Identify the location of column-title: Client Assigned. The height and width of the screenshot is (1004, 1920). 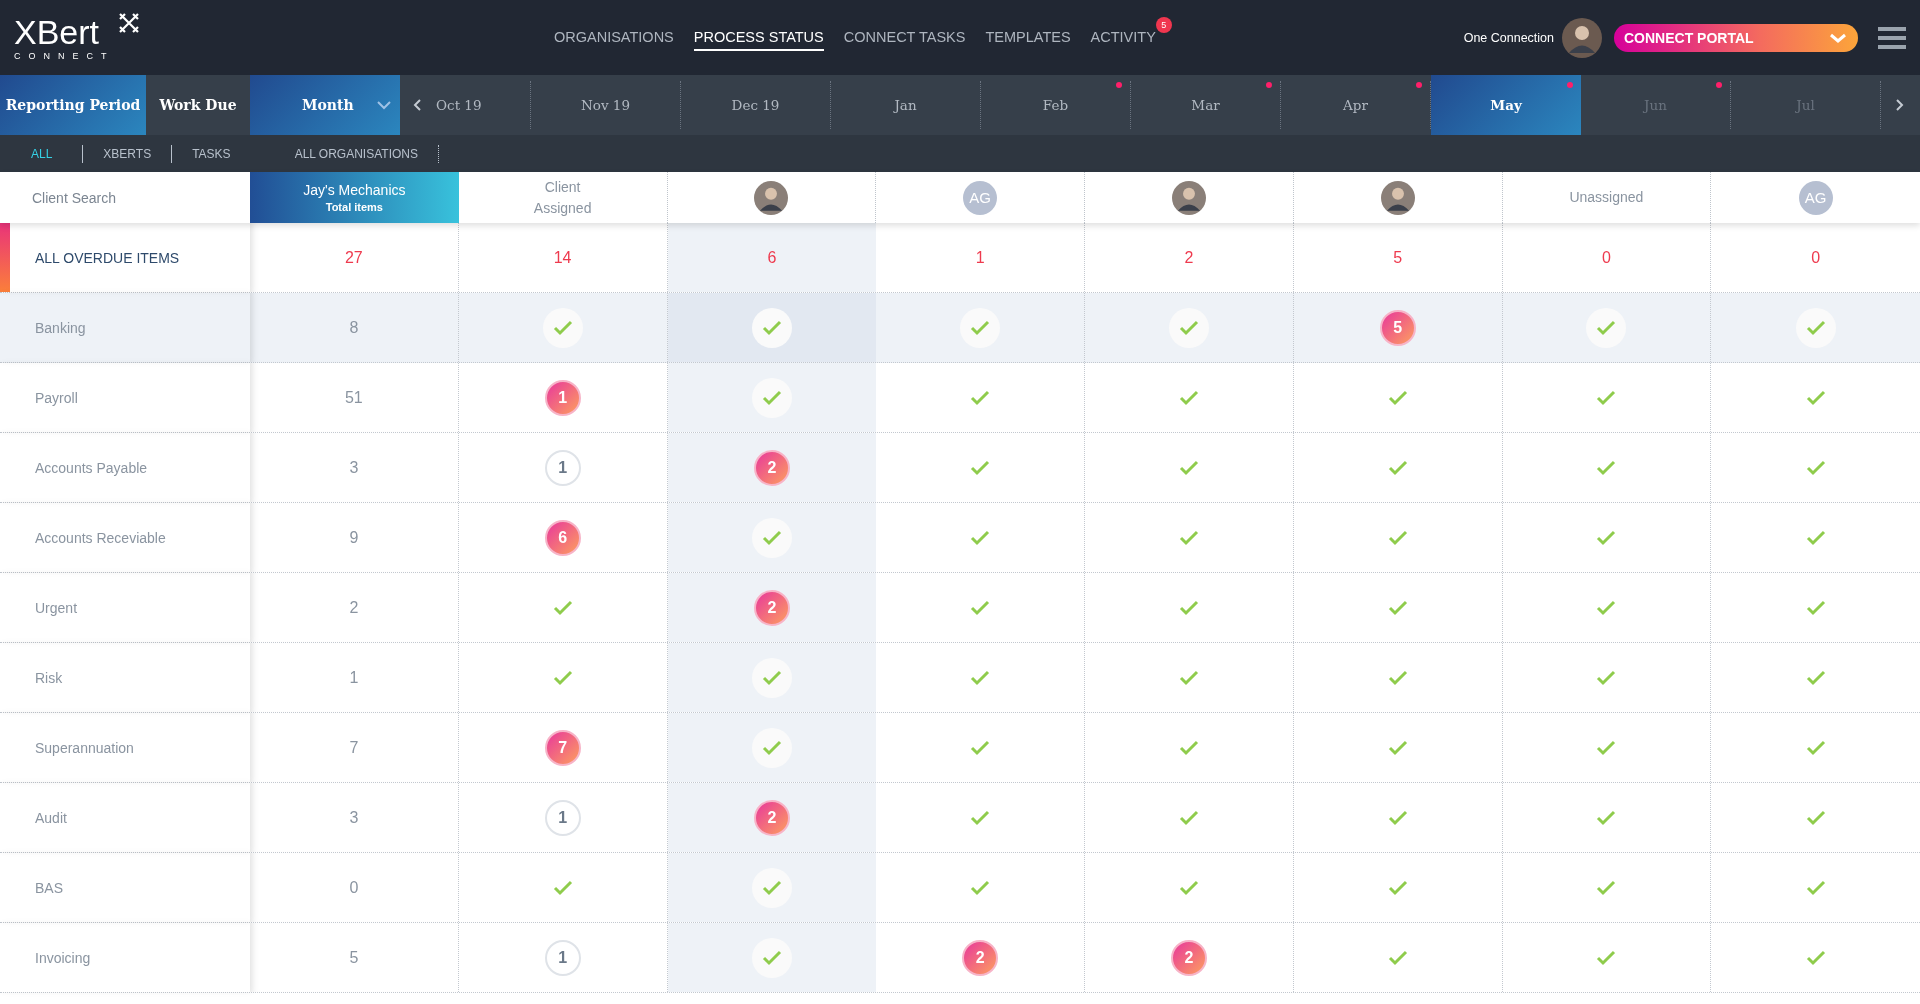
(562, 197).